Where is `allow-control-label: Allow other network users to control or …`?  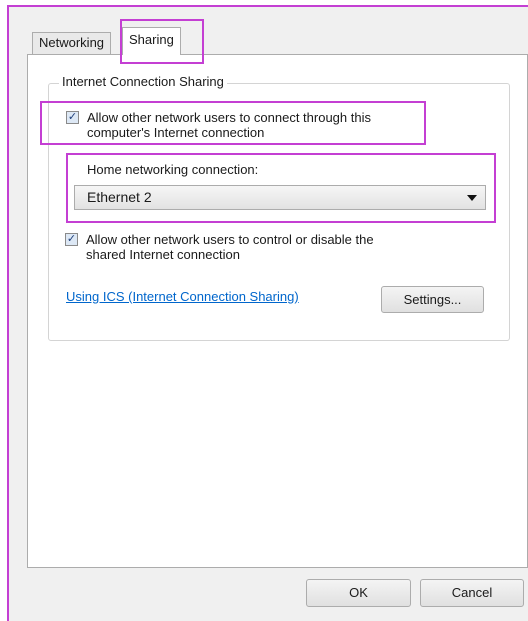 allow-control-label: Allow other network users to control or … is located at coordinates (230, 247).